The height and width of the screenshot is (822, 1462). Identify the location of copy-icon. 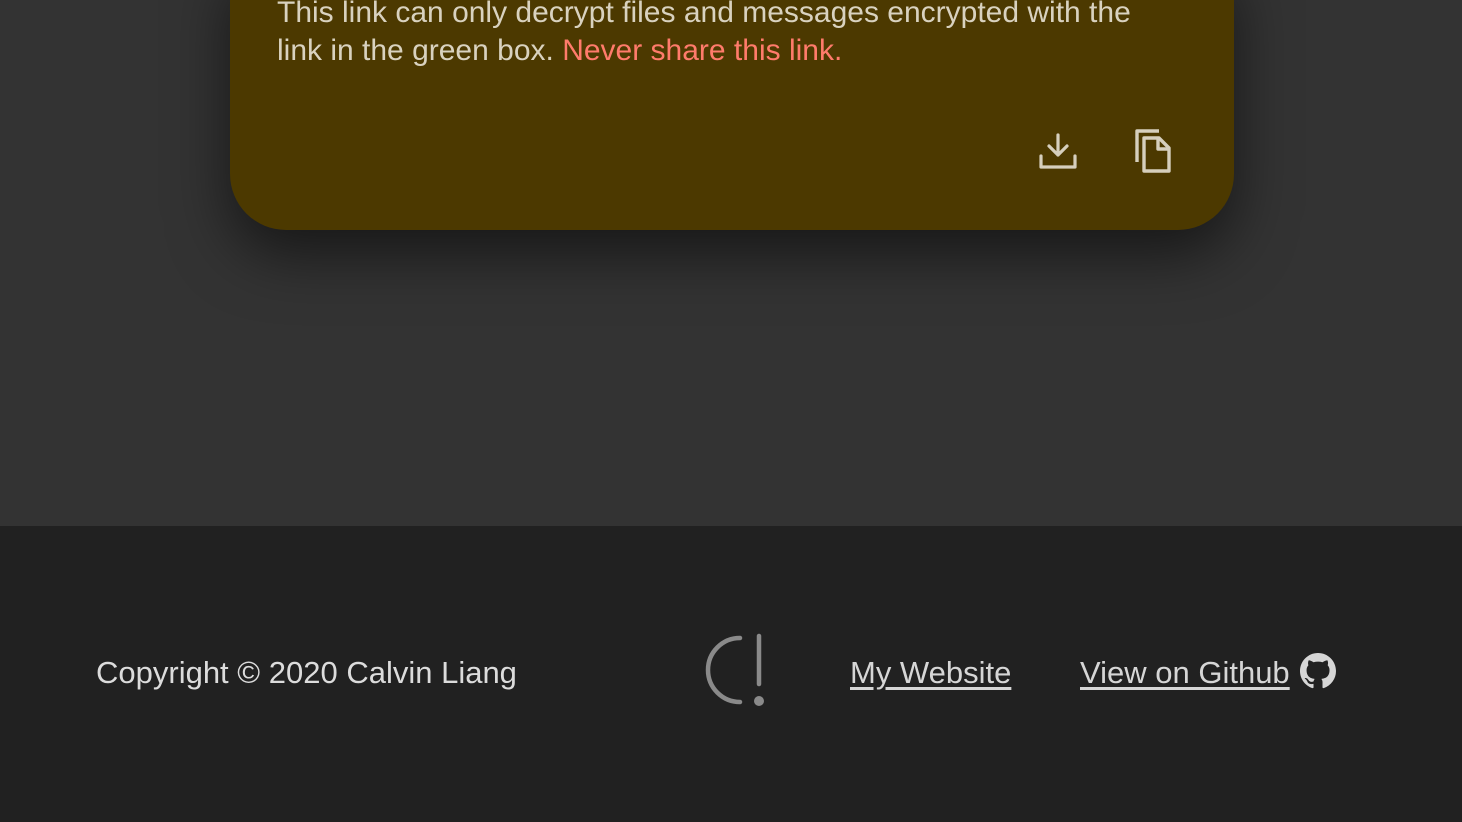
(1153, 151).